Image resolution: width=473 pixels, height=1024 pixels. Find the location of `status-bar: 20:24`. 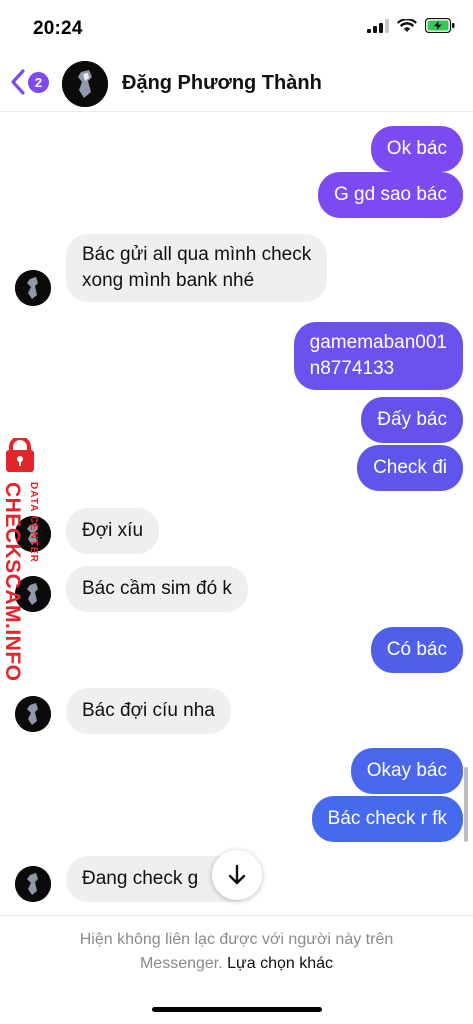

status-bar: 20:24 is located at coordinates (236, 28).